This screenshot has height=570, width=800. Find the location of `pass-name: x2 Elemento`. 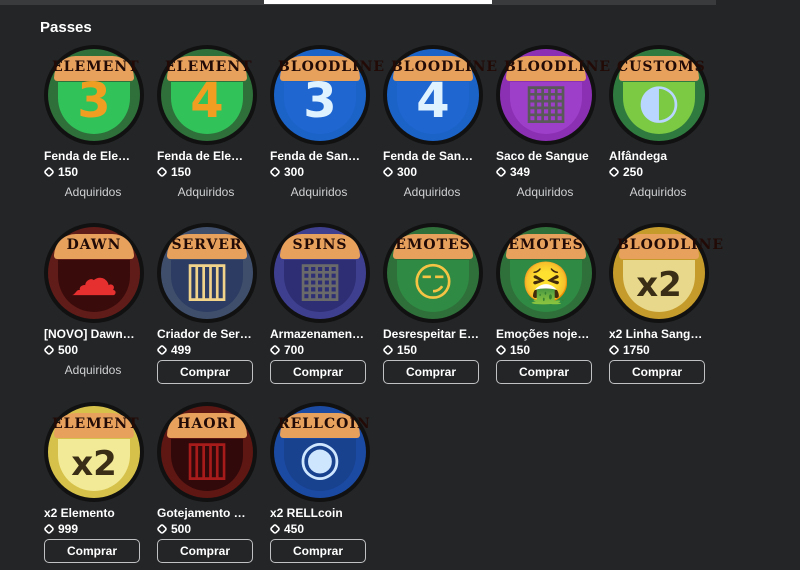

pass-name: x2 Elemento is located at coordinates (100, 513).